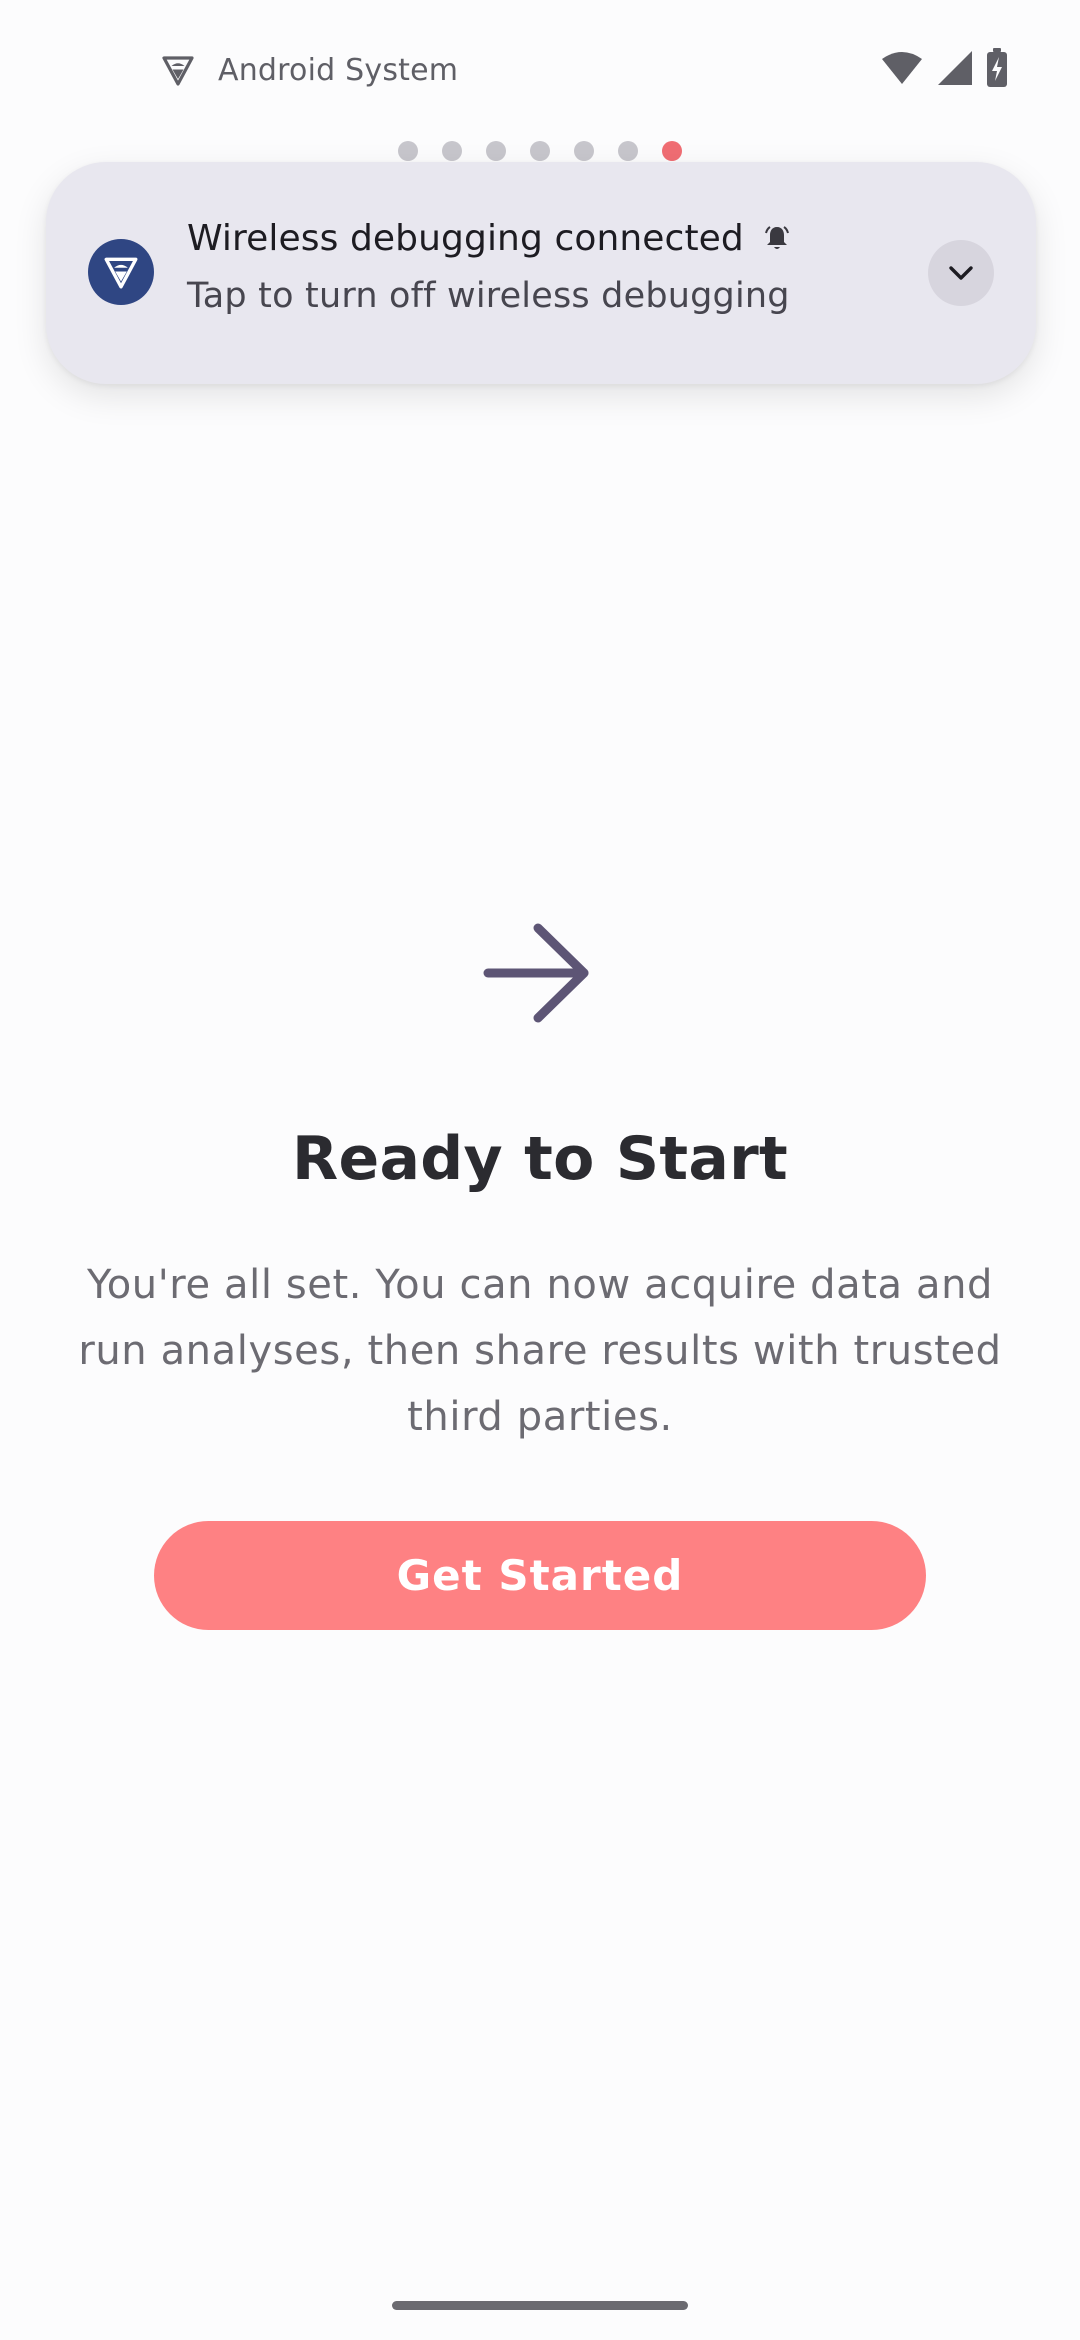  I want to click on page-dot-active, so click(672, 151).